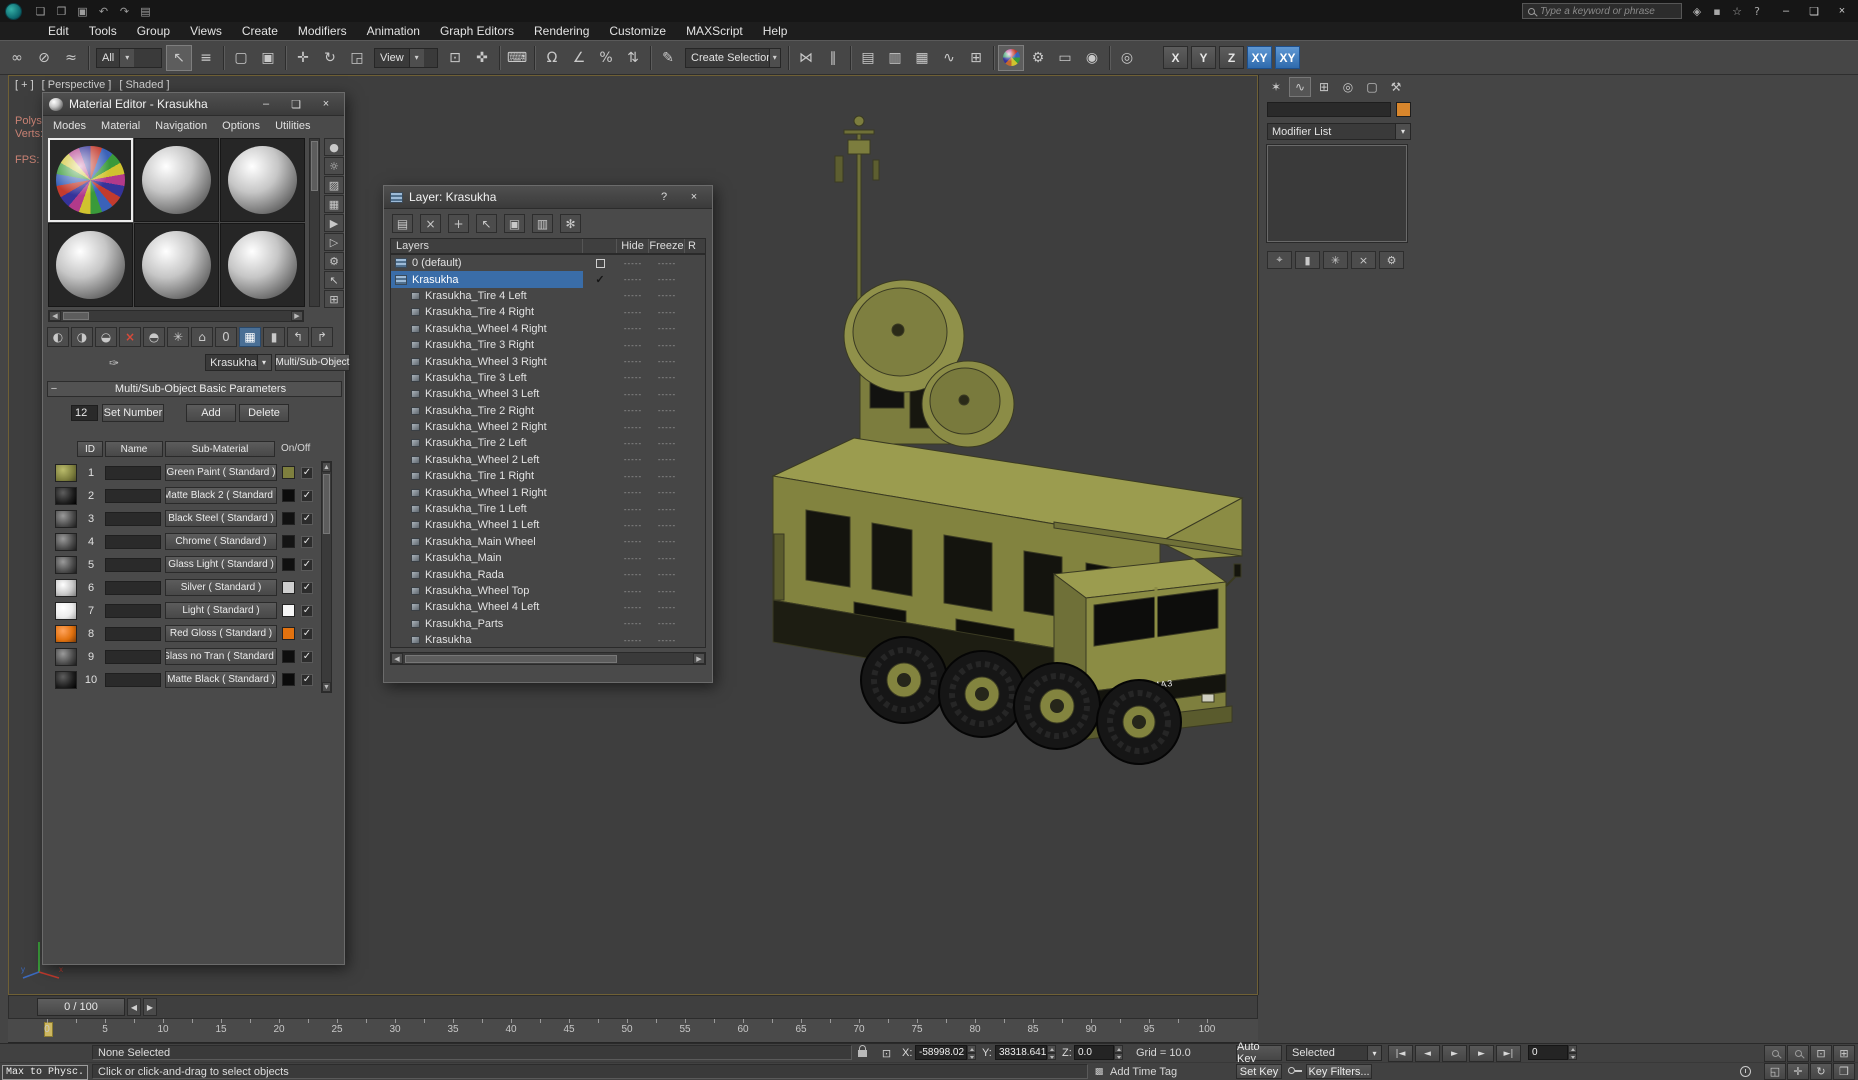 This screenshot has height=1080, width=1858. Describe the element at coordinates (61, 11) in the screenshot. I see `open-file-icon: ❐` at that location.